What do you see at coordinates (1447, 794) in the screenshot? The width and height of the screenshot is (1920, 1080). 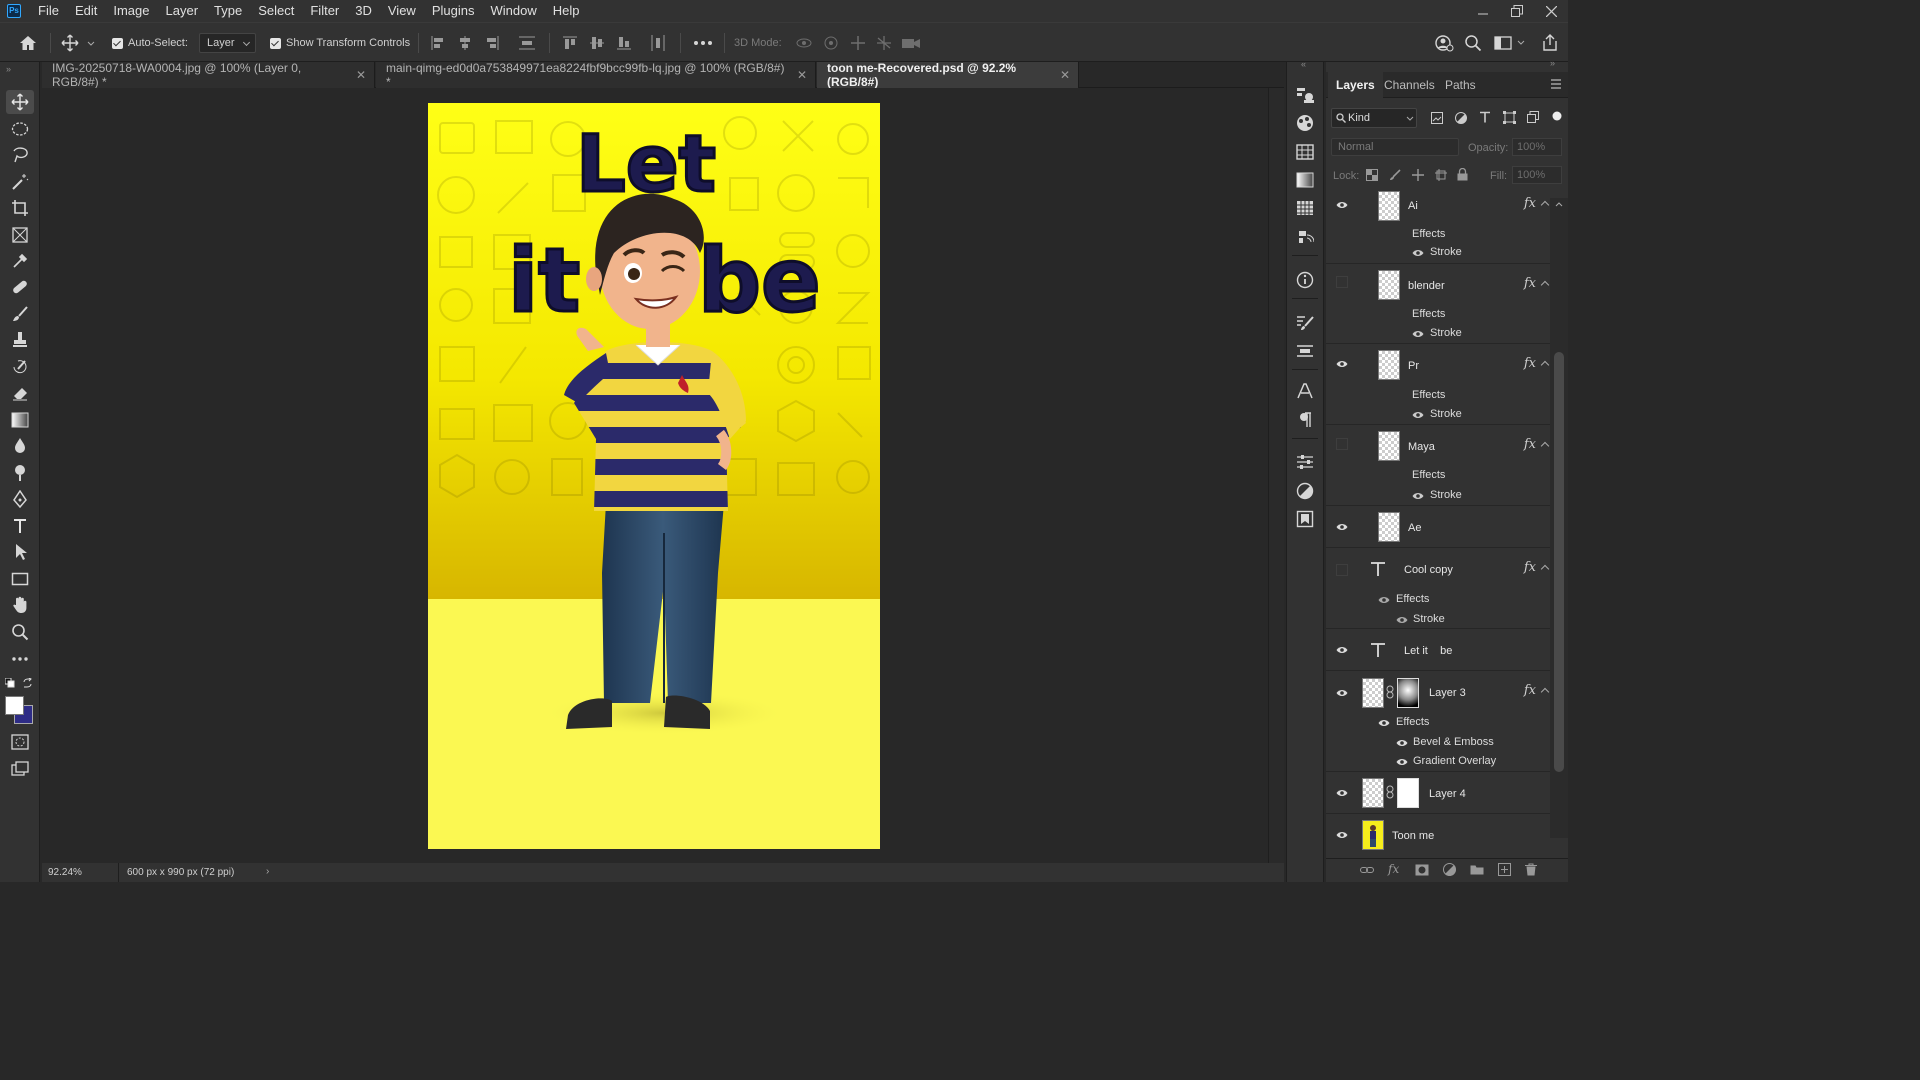 I see `layer-name: Layer 4` at bounding box center [1447, 794].